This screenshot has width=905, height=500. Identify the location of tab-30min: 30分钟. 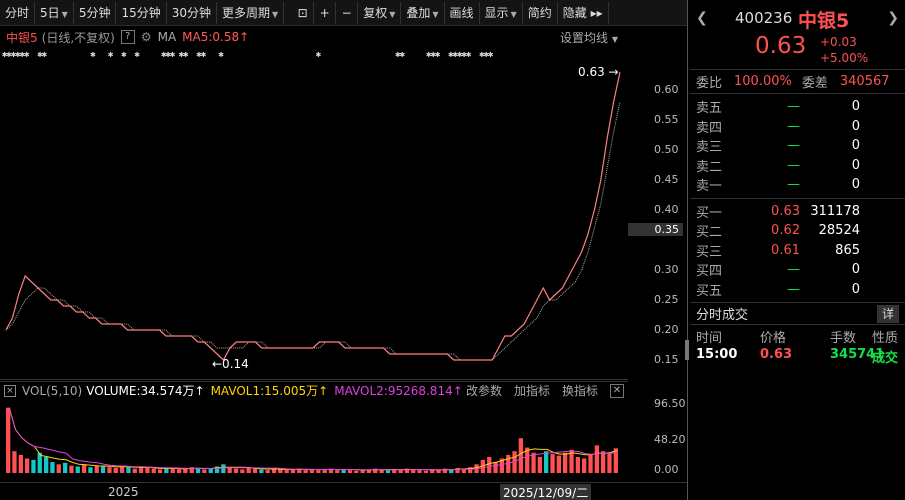
(192, 12).